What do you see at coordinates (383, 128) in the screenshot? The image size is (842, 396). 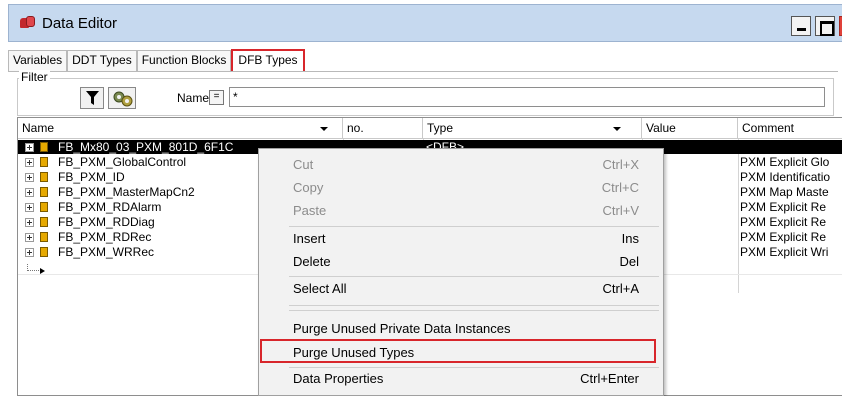 I see `column-header-no: no.` at bounding box center [383, 128].